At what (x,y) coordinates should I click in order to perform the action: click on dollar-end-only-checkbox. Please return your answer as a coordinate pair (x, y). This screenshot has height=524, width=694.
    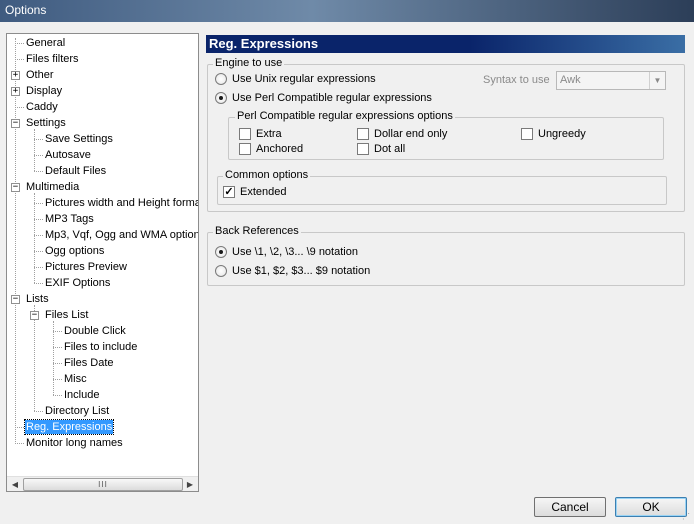
    Looking at the image, I should click on (363, 134).